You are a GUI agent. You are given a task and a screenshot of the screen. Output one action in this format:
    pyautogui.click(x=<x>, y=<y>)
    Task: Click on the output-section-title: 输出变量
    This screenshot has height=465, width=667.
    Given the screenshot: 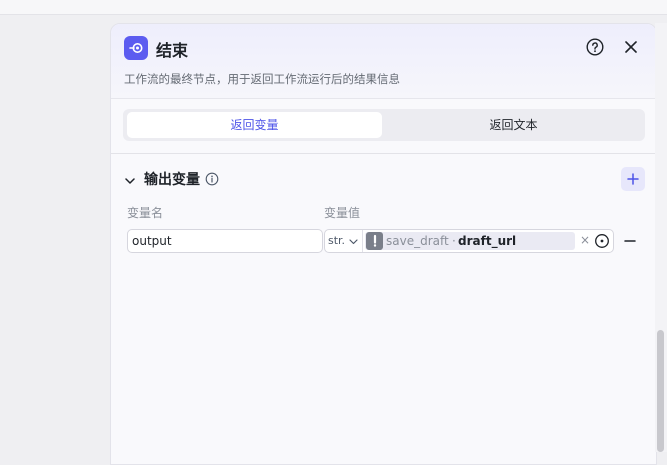 What is the action you would take?
    pyautogui.click(x=172, y=180)
    